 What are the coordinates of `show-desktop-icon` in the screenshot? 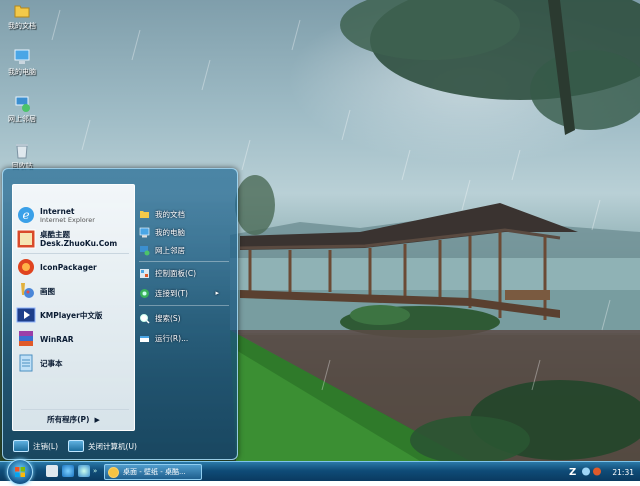 It's located at (52, 471).